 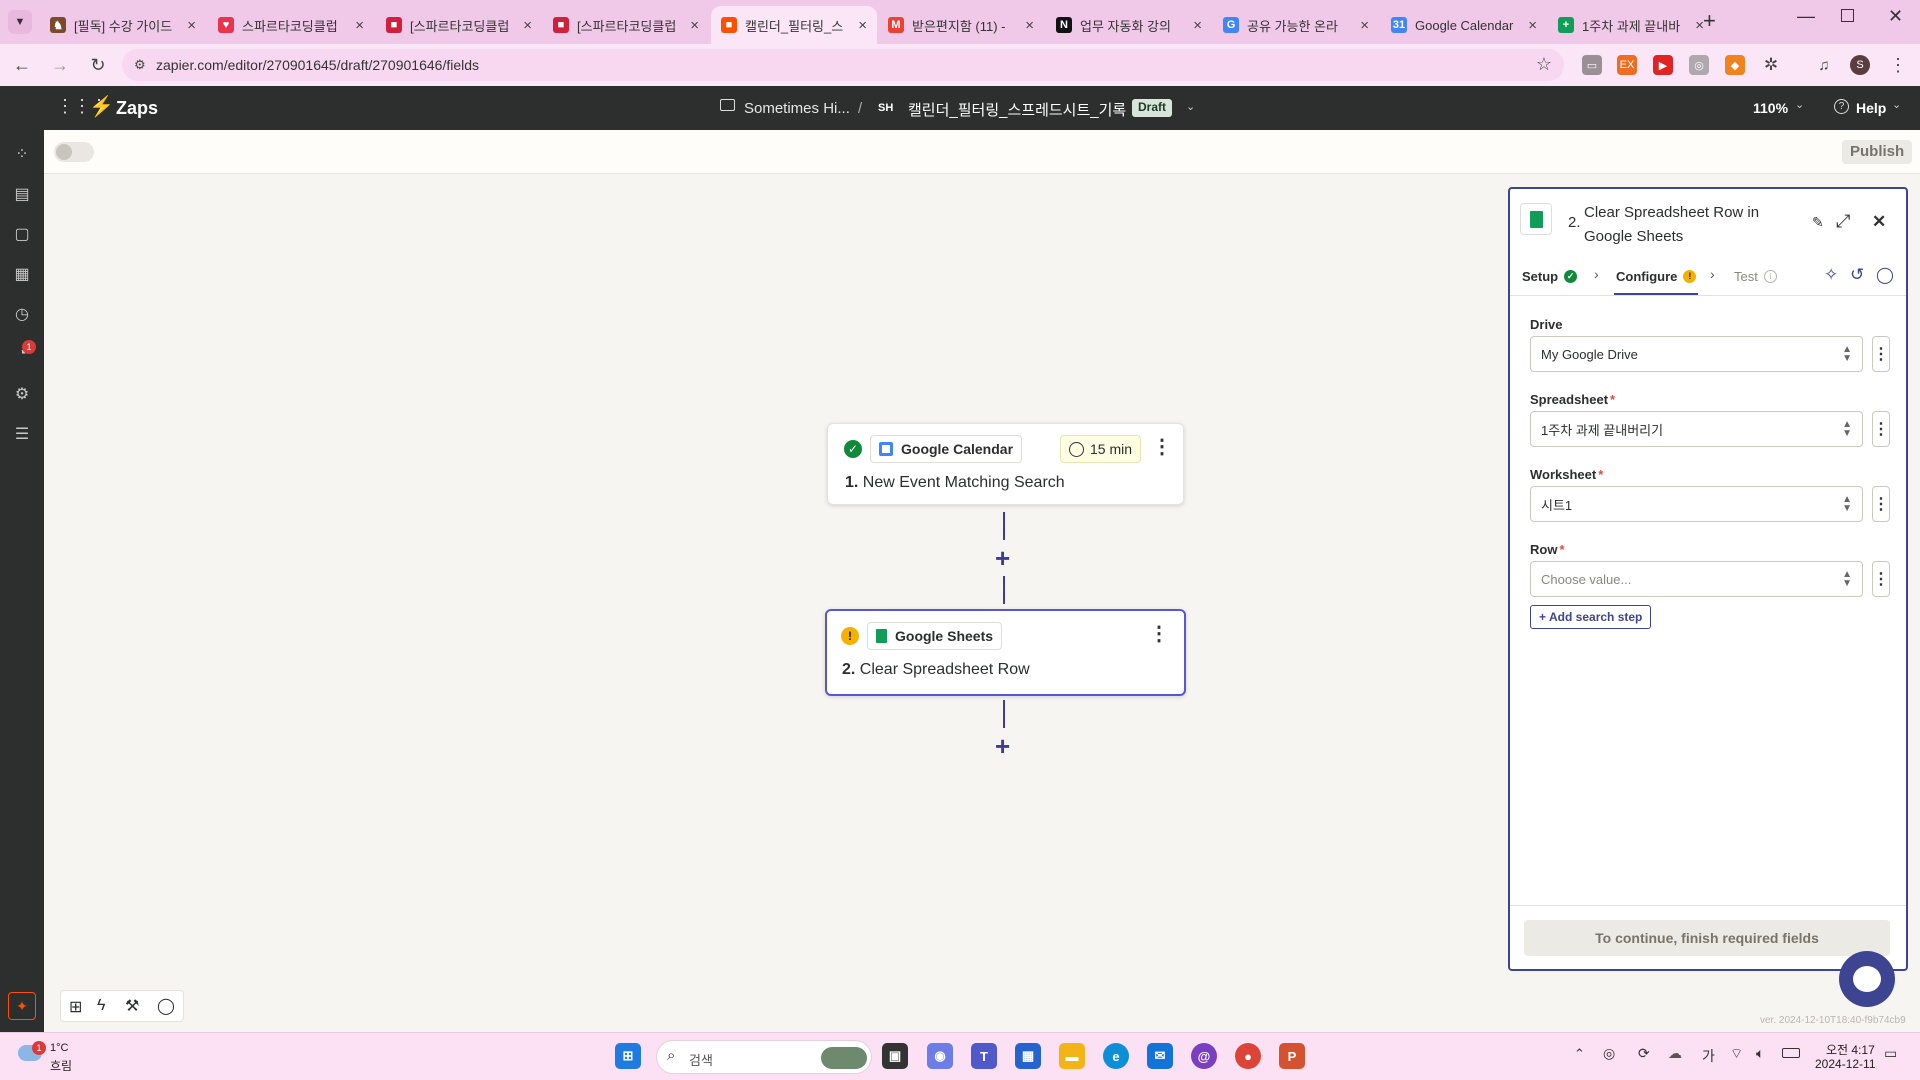 What do you see at coordinates (74, 152) in the screenshot?
I see `zap-on-off-toggle` at bounding box center [74, 152].